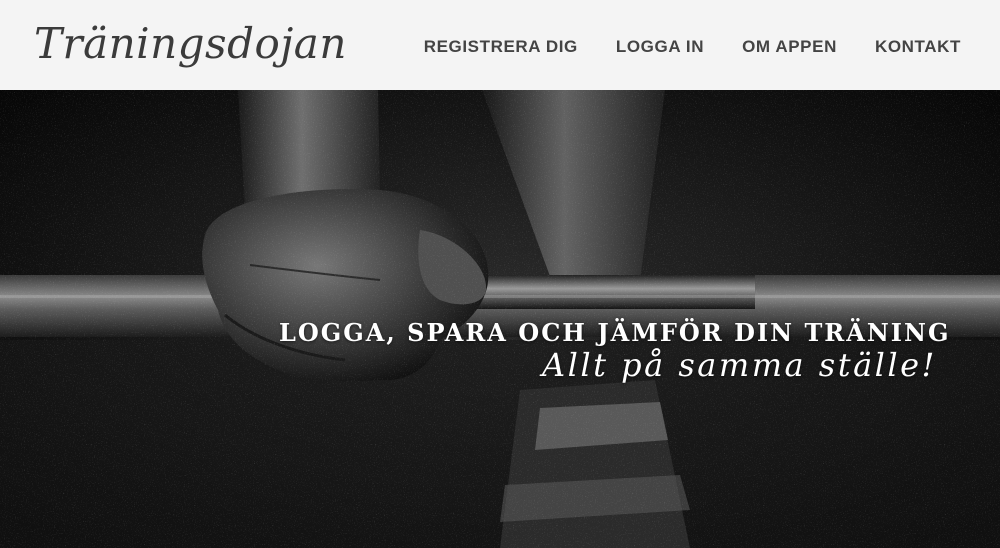  Describe the element at coordinates (789, 47) in the screenshot. I see `nav-link-about: OM APPEN` at that location.